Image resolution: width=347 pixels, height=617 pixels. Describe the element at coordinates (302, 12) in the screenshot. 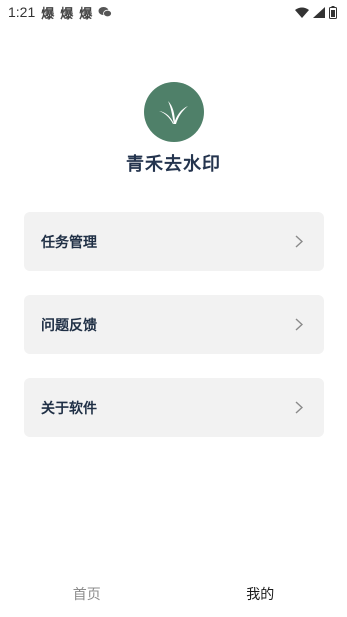

I see `wifi-icon` at that location.